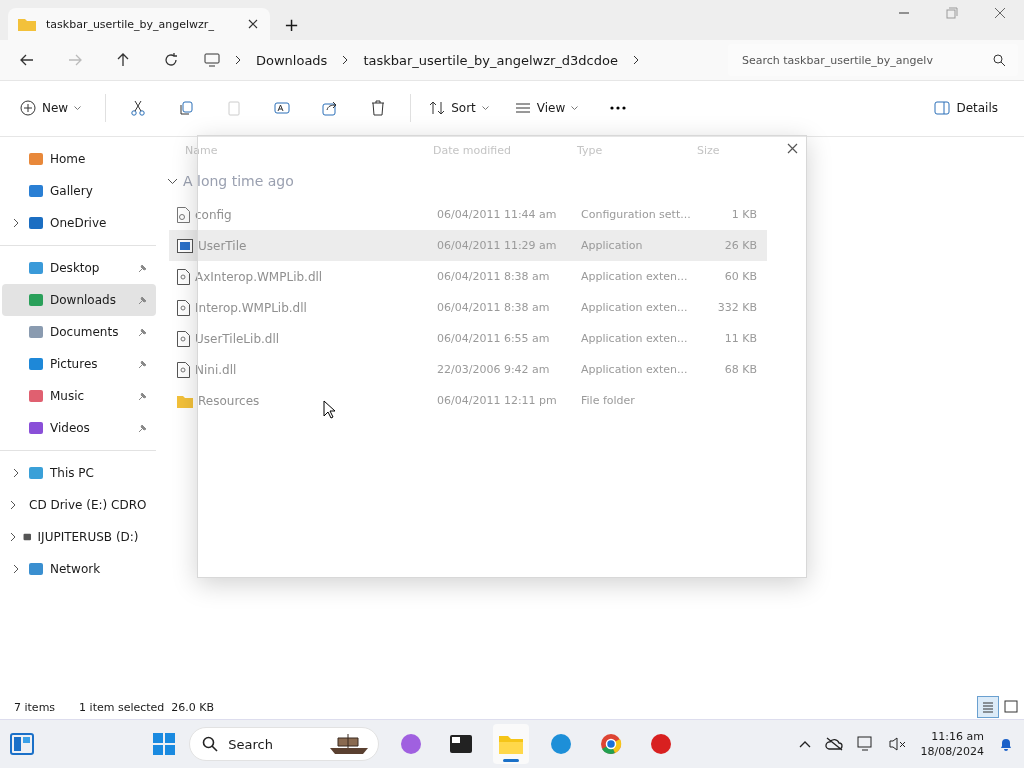 The width and height of the screenshot is (1024, 768). I want to click on folder-icon, so click(511, 744).